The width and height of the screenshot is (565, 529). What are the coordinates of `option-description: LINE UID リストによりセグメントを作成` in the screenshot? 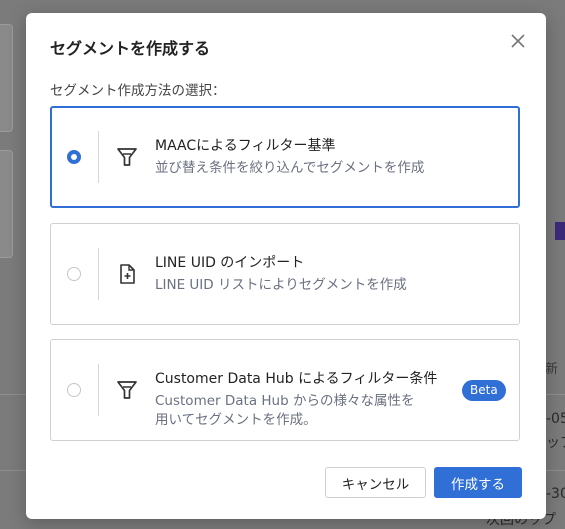 It's located at (281, 285).